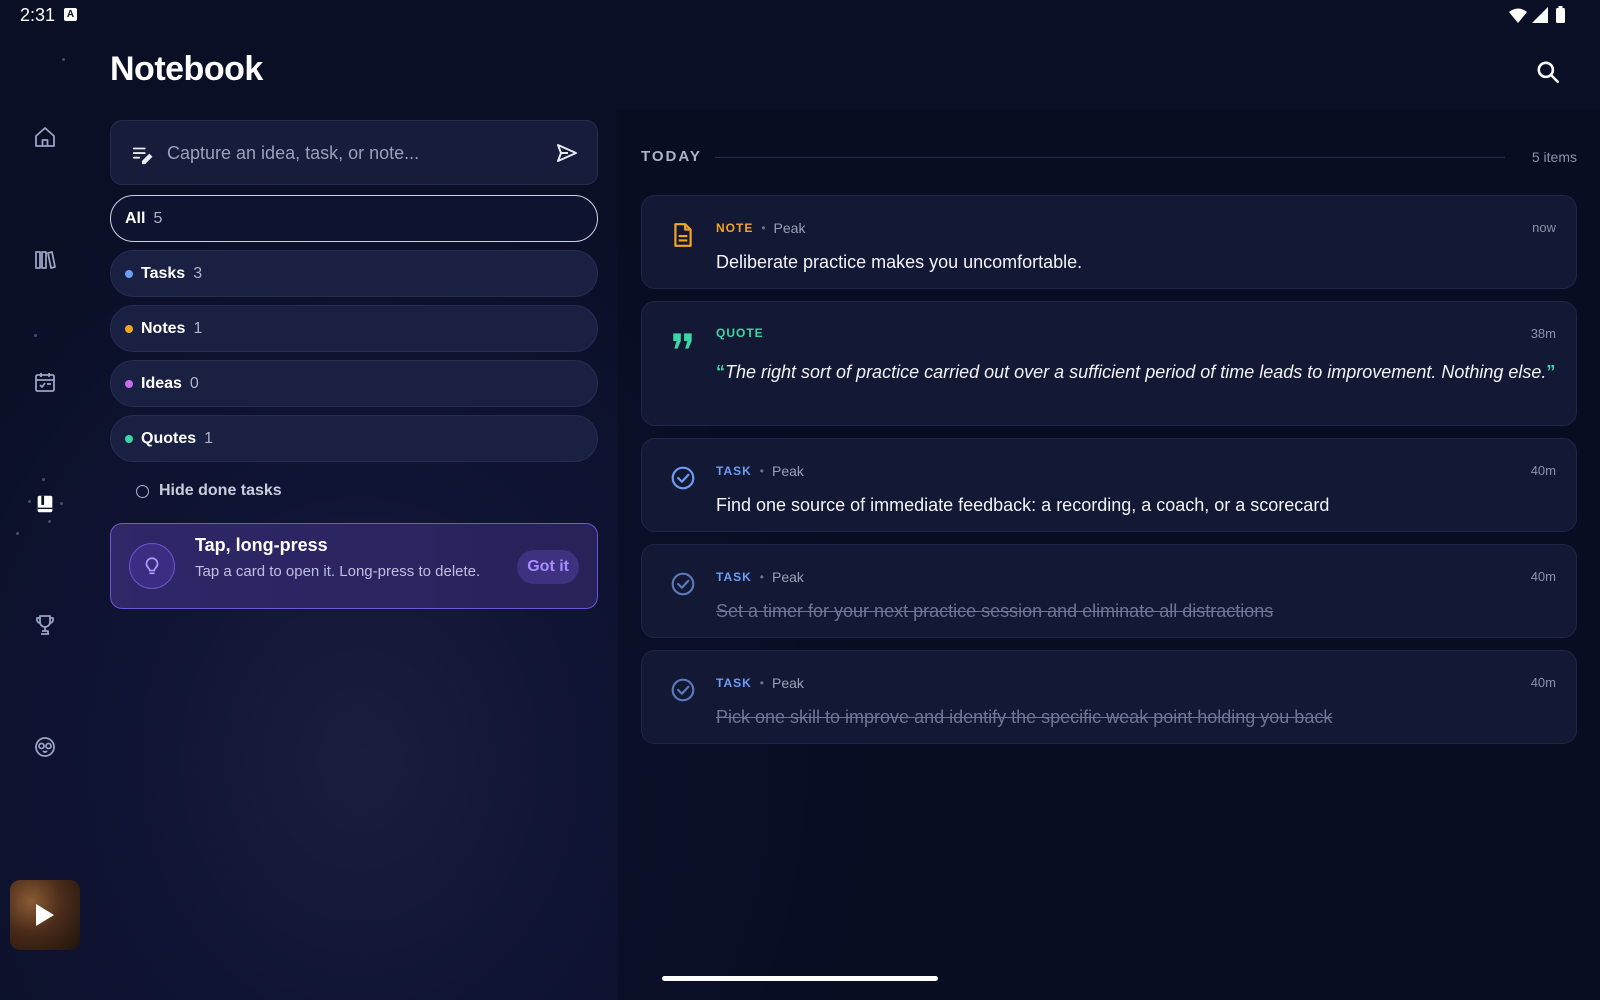  Describe the element at coordinates (671, 156) in the screenshot. I see `section-label: TODAY` at that location.